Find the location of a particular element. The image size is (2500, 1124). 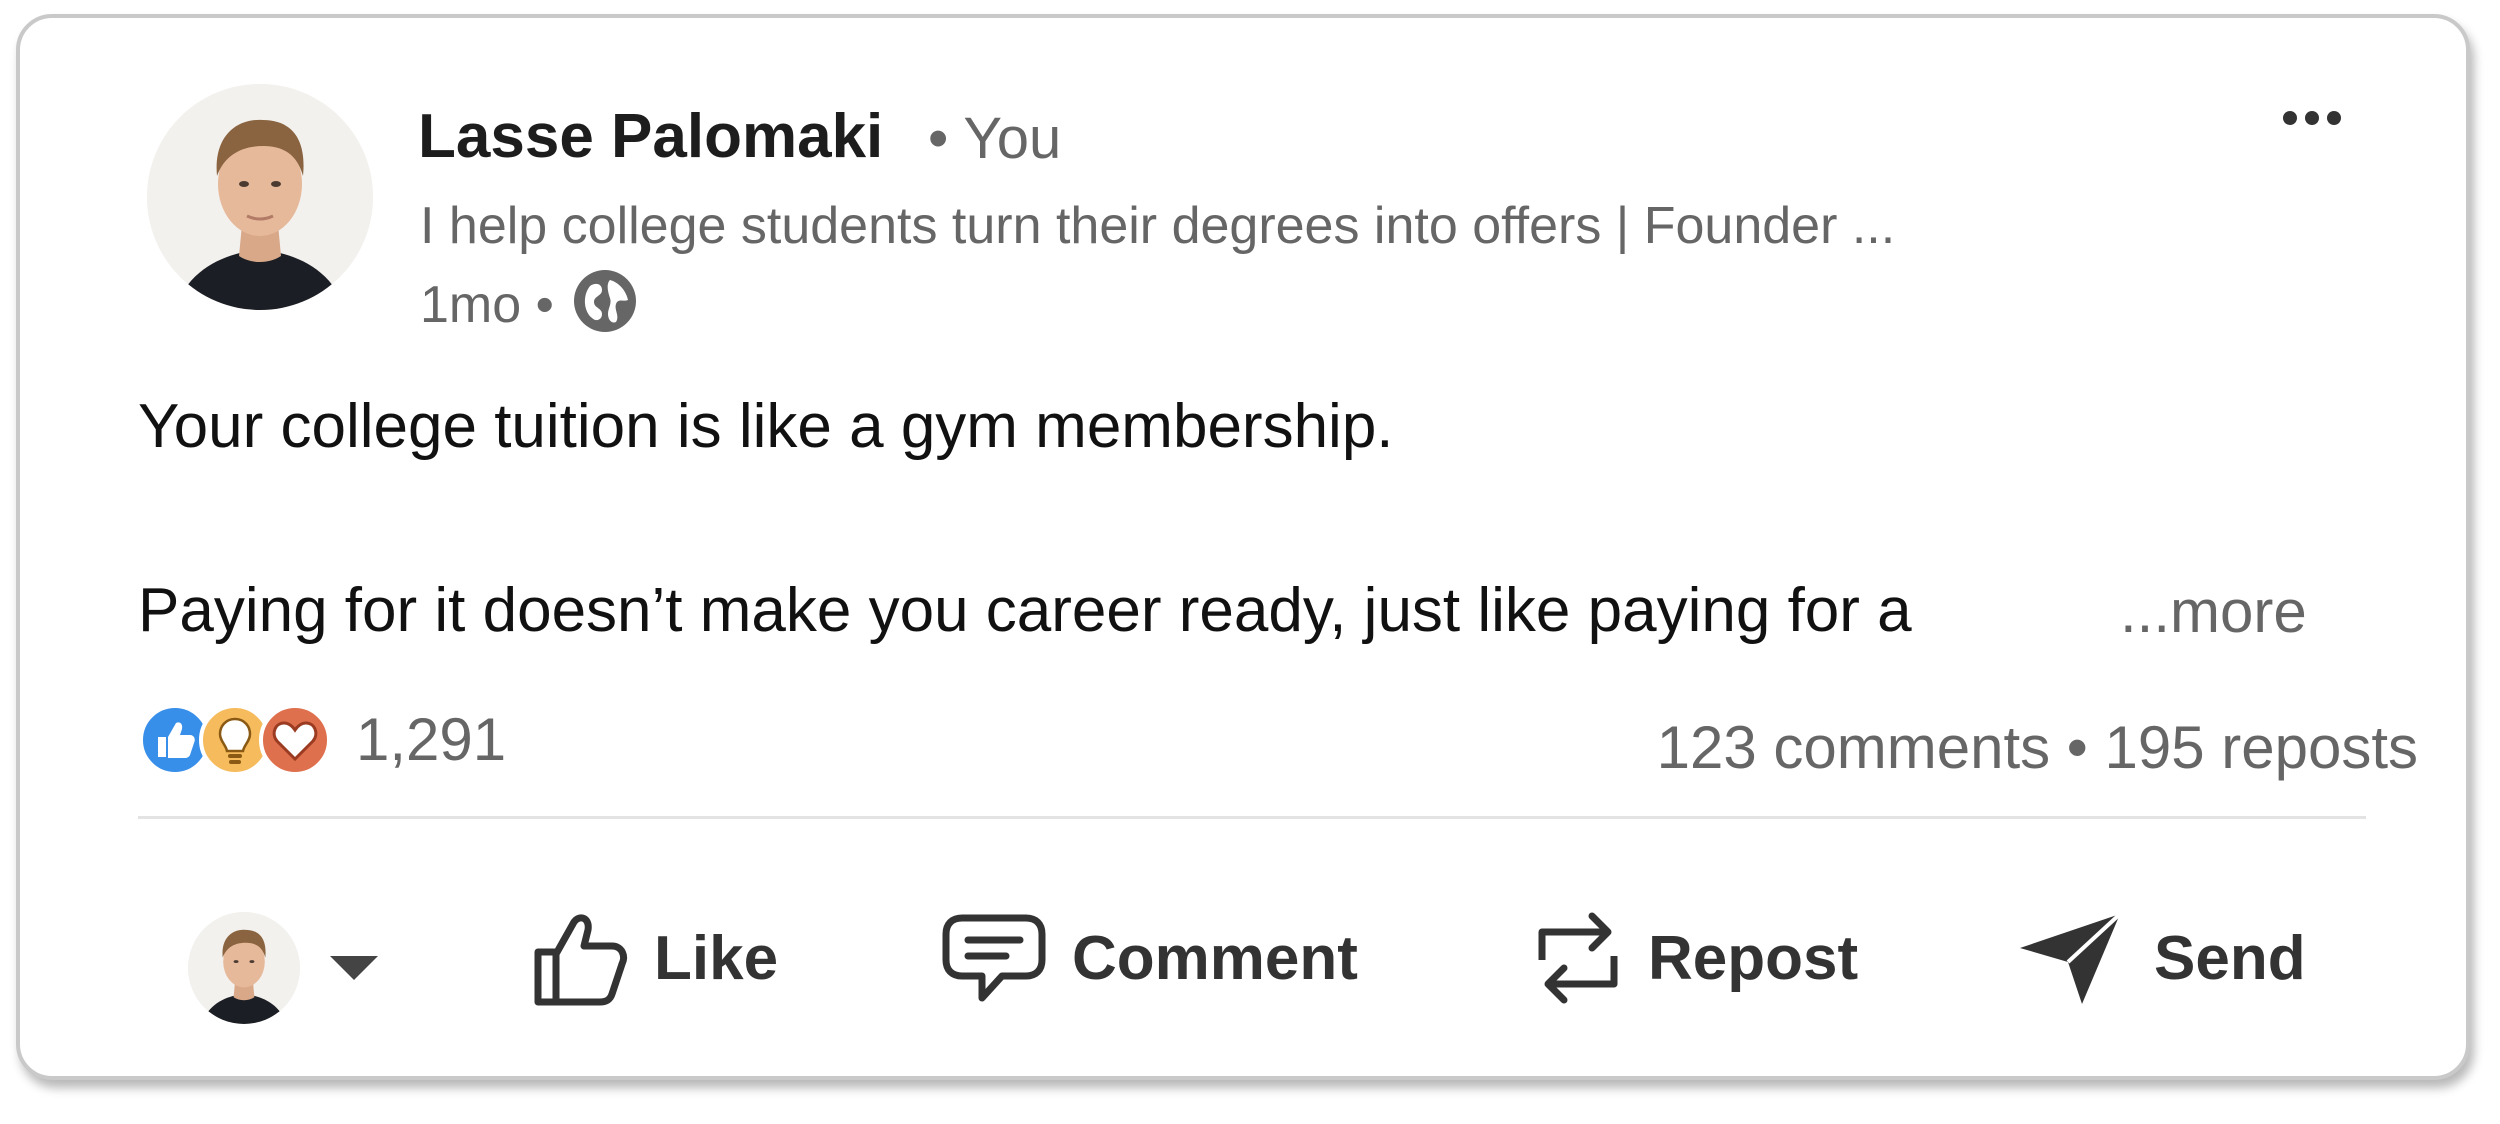

action-bar: Like Comment Repost Send is located at coordinates (1247, 958).